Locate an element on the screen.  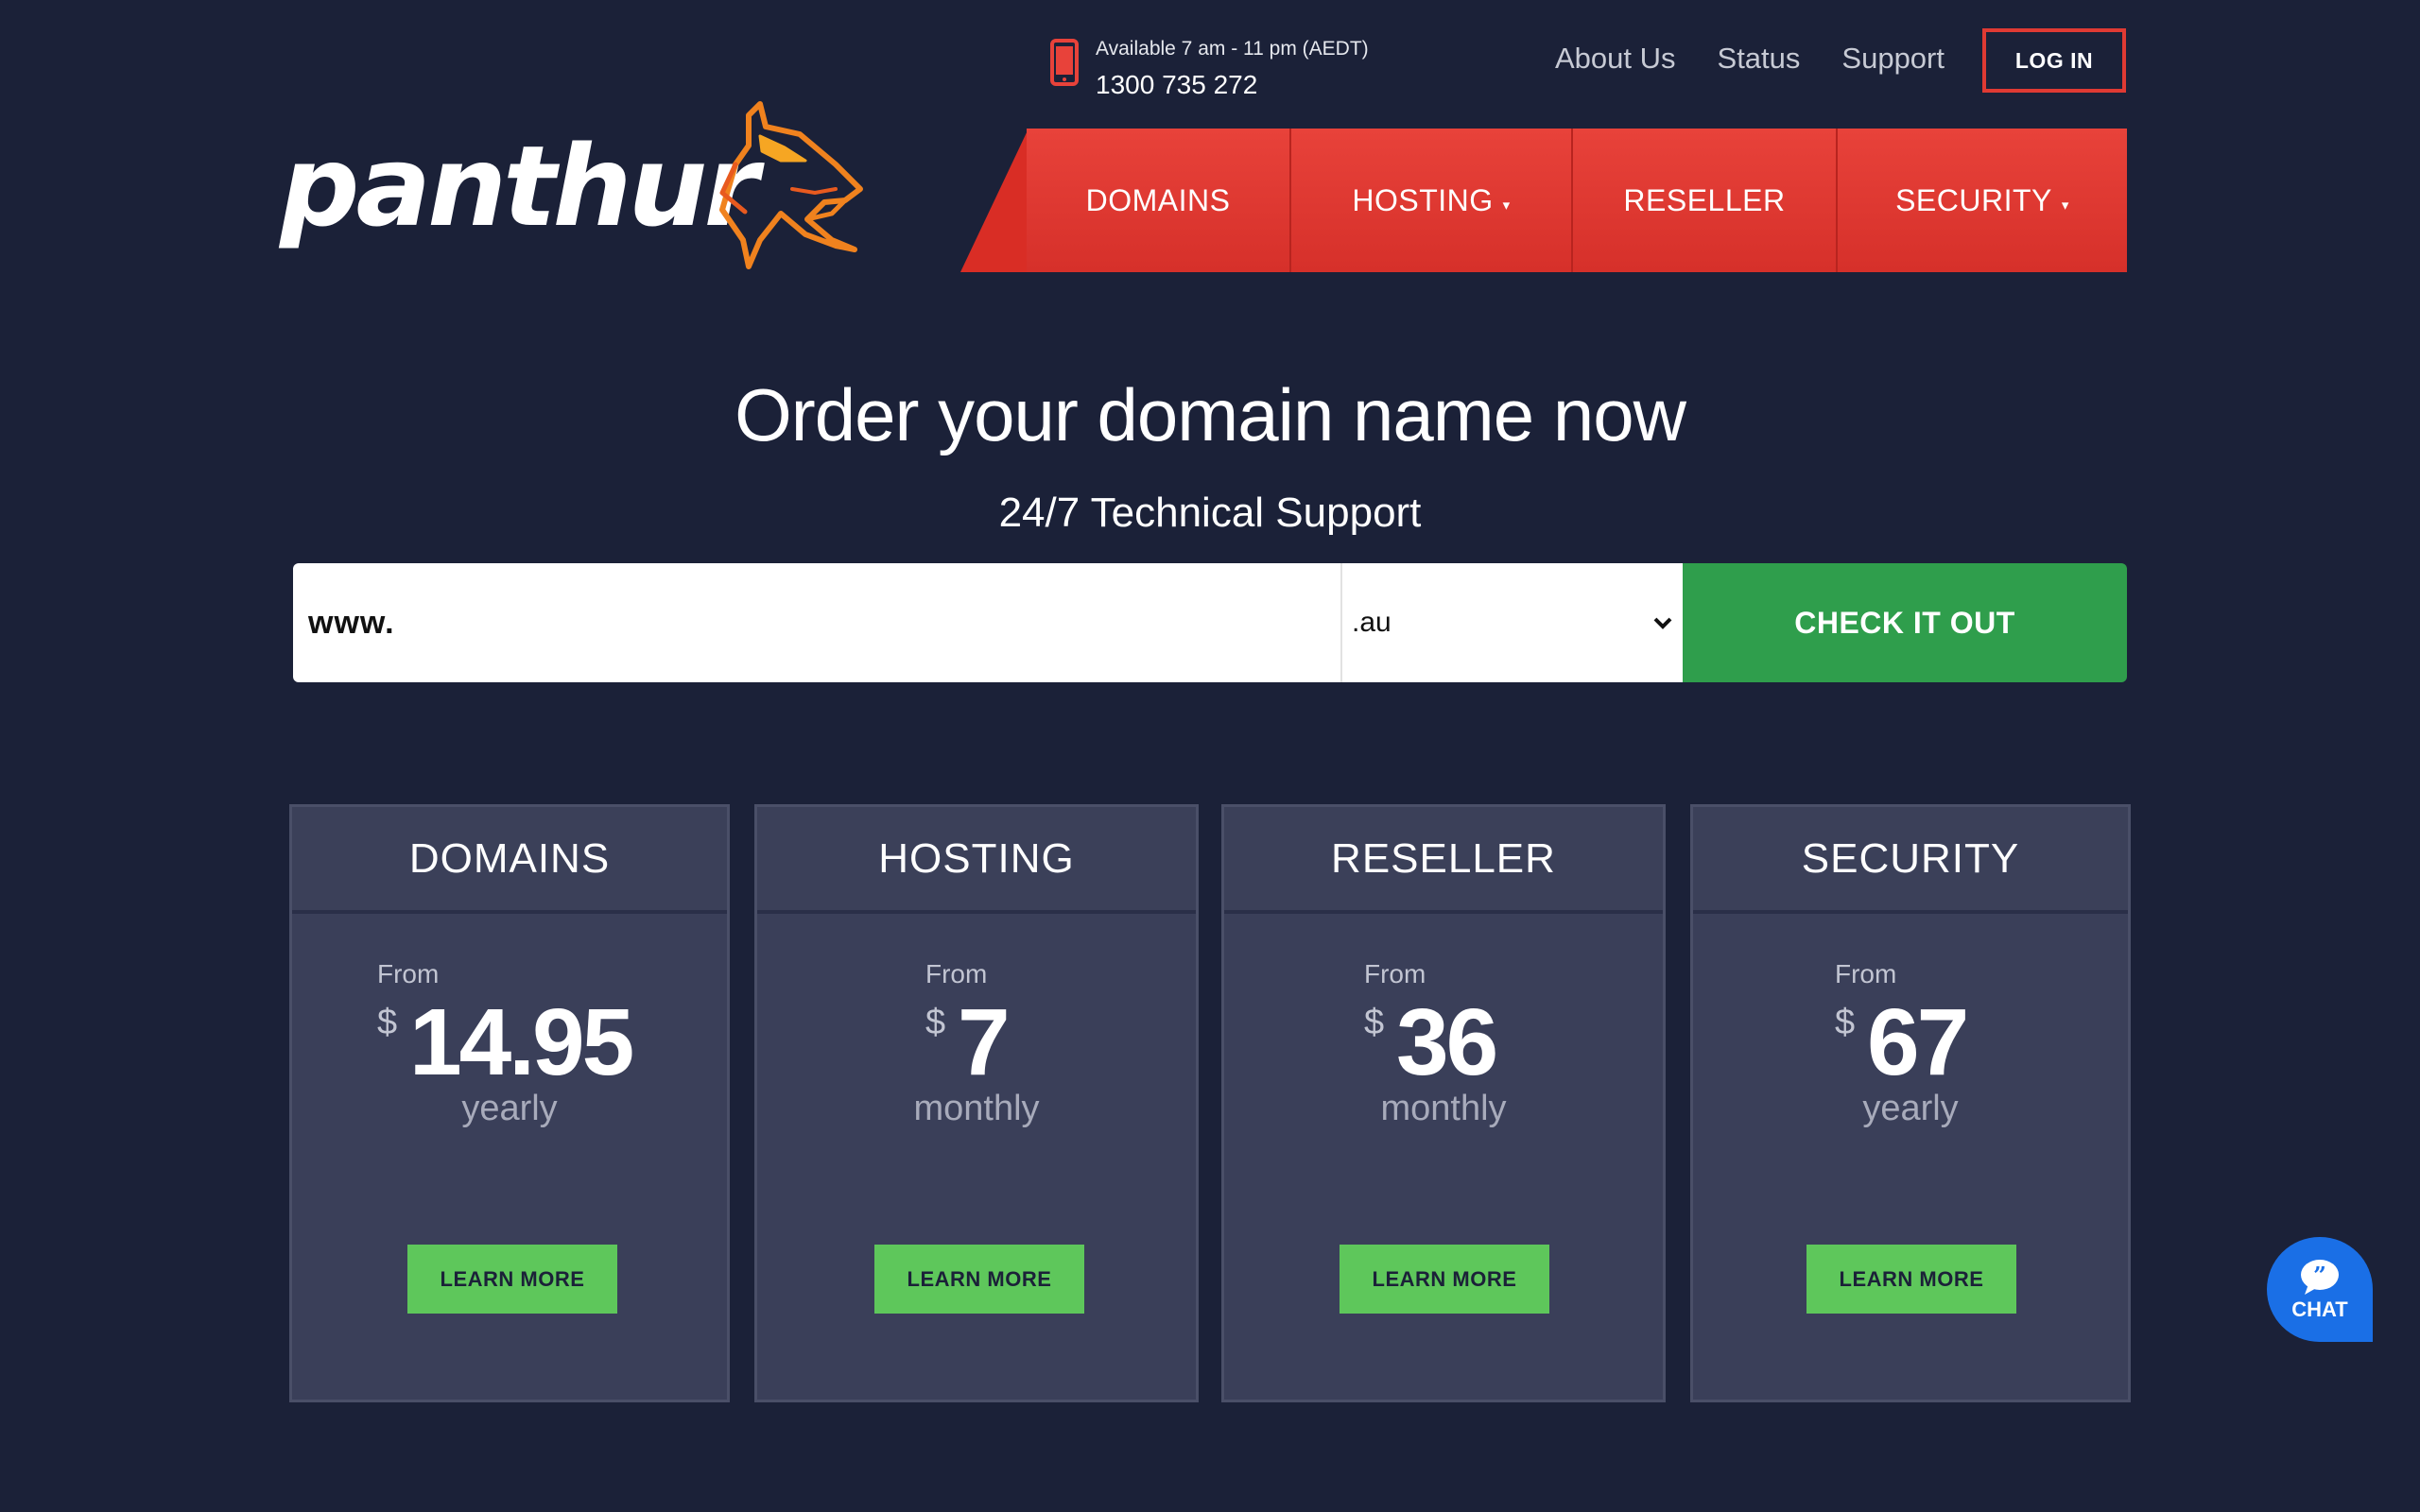
nav-reseller: RESELLER is located at coordinates (1705, 200).